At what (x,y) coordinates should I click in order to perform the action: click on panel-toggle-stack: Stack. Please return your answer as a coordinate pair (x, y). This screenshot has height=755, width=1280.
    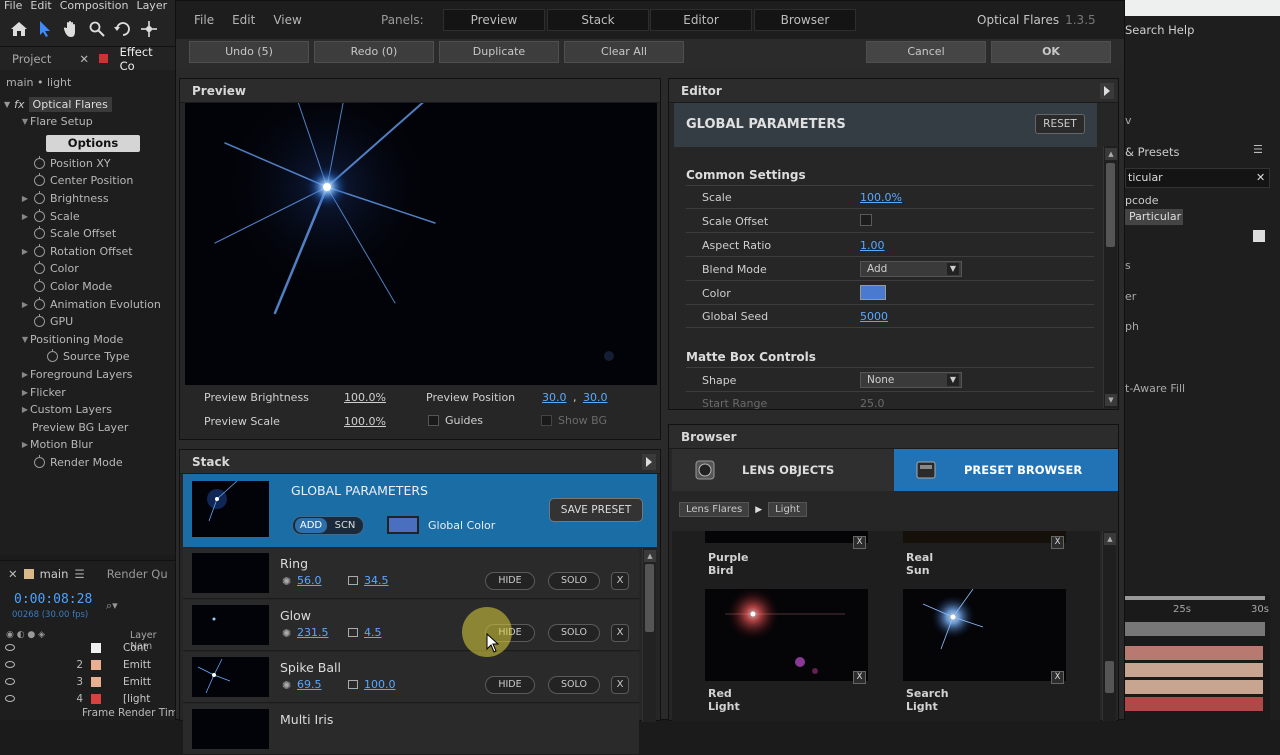
    Looking at the image, I should click on (598, 20).